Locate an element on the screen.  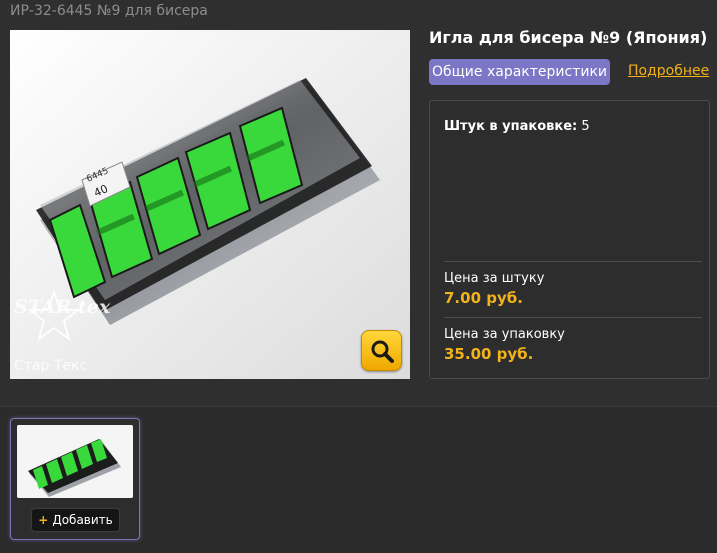
thumbnail-needle-packs is located at coordinates (75, 461).